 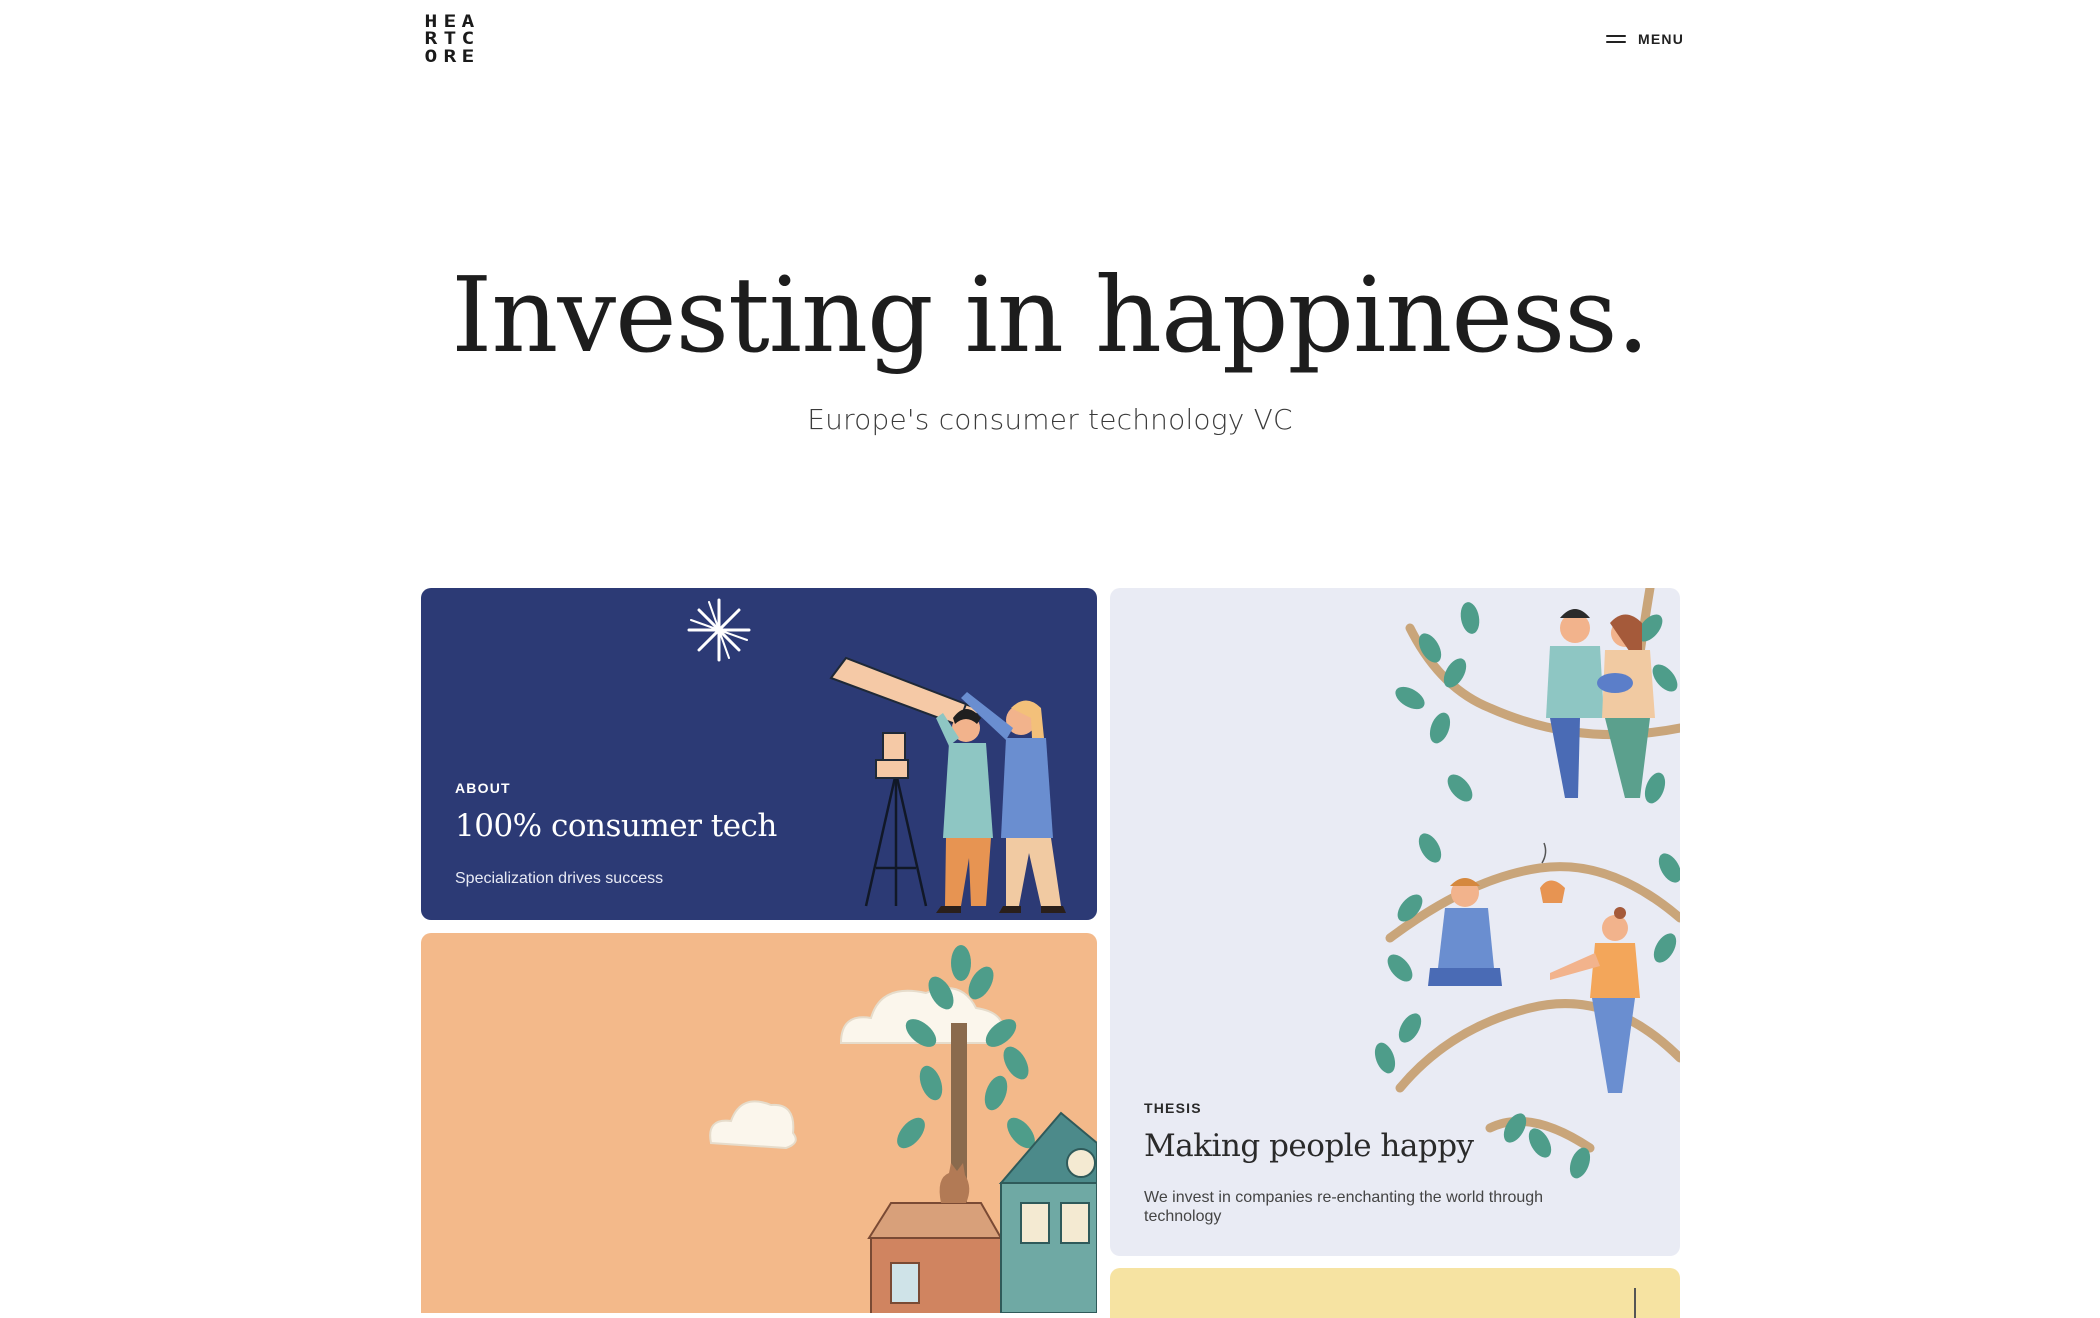 I want to click on menu-label: MENU, so click(x=1661, y=39).